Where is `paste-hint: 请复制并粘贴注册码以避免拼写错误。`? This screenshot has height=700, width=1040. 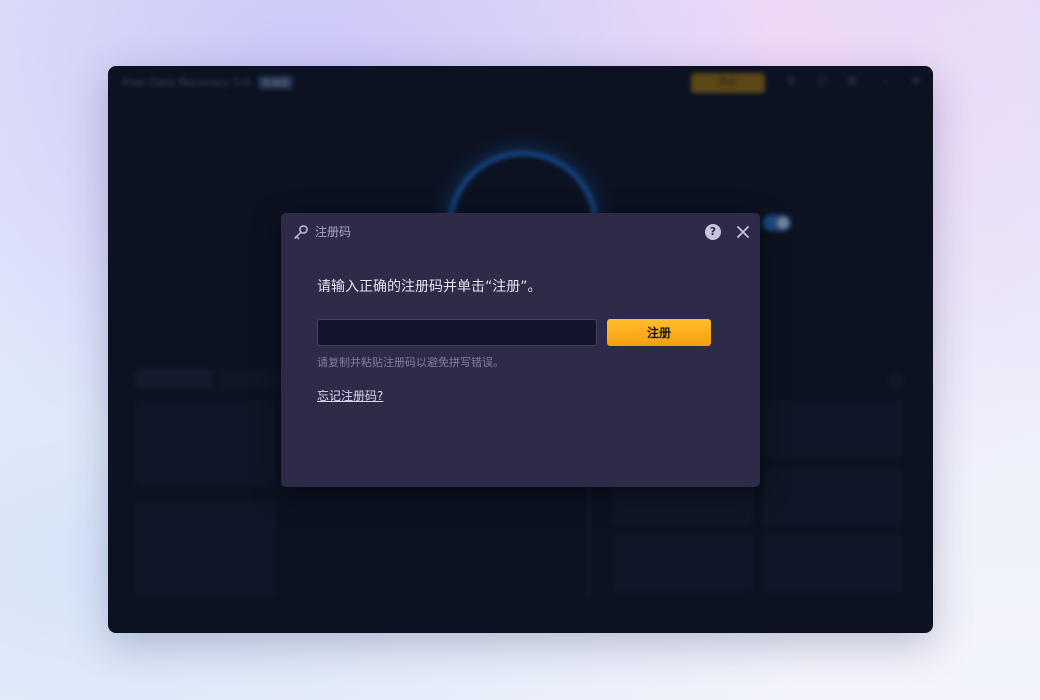
paste-hint: 请复制并粘贴注册码以避免拼写错误。 is located at coordinates (410, 362).